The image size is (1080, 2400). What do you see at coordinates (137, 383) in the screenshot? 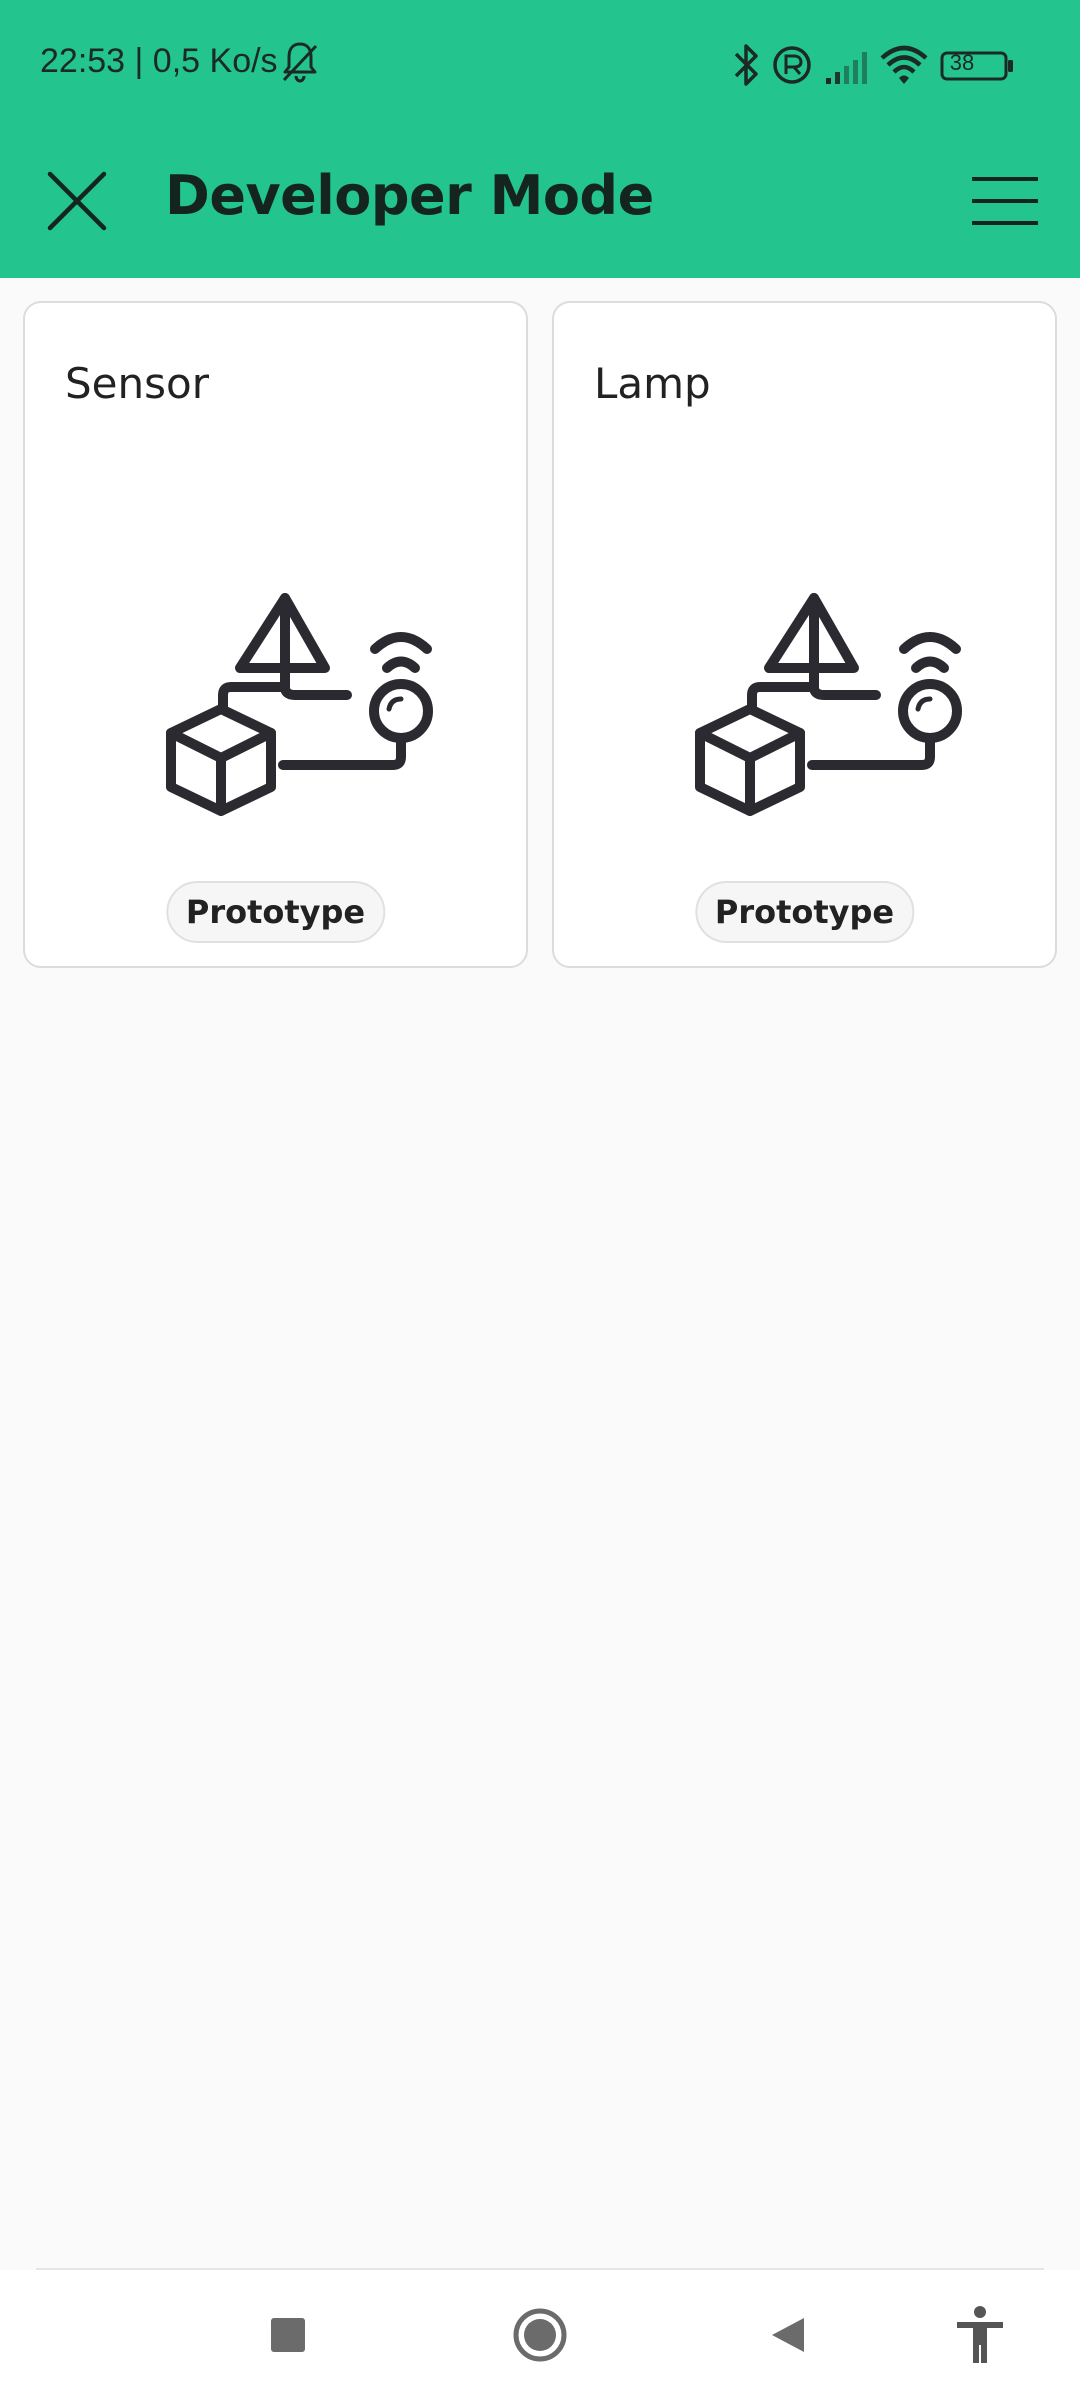
I see `card-title: Sensor` at bounding box center [137, 383].